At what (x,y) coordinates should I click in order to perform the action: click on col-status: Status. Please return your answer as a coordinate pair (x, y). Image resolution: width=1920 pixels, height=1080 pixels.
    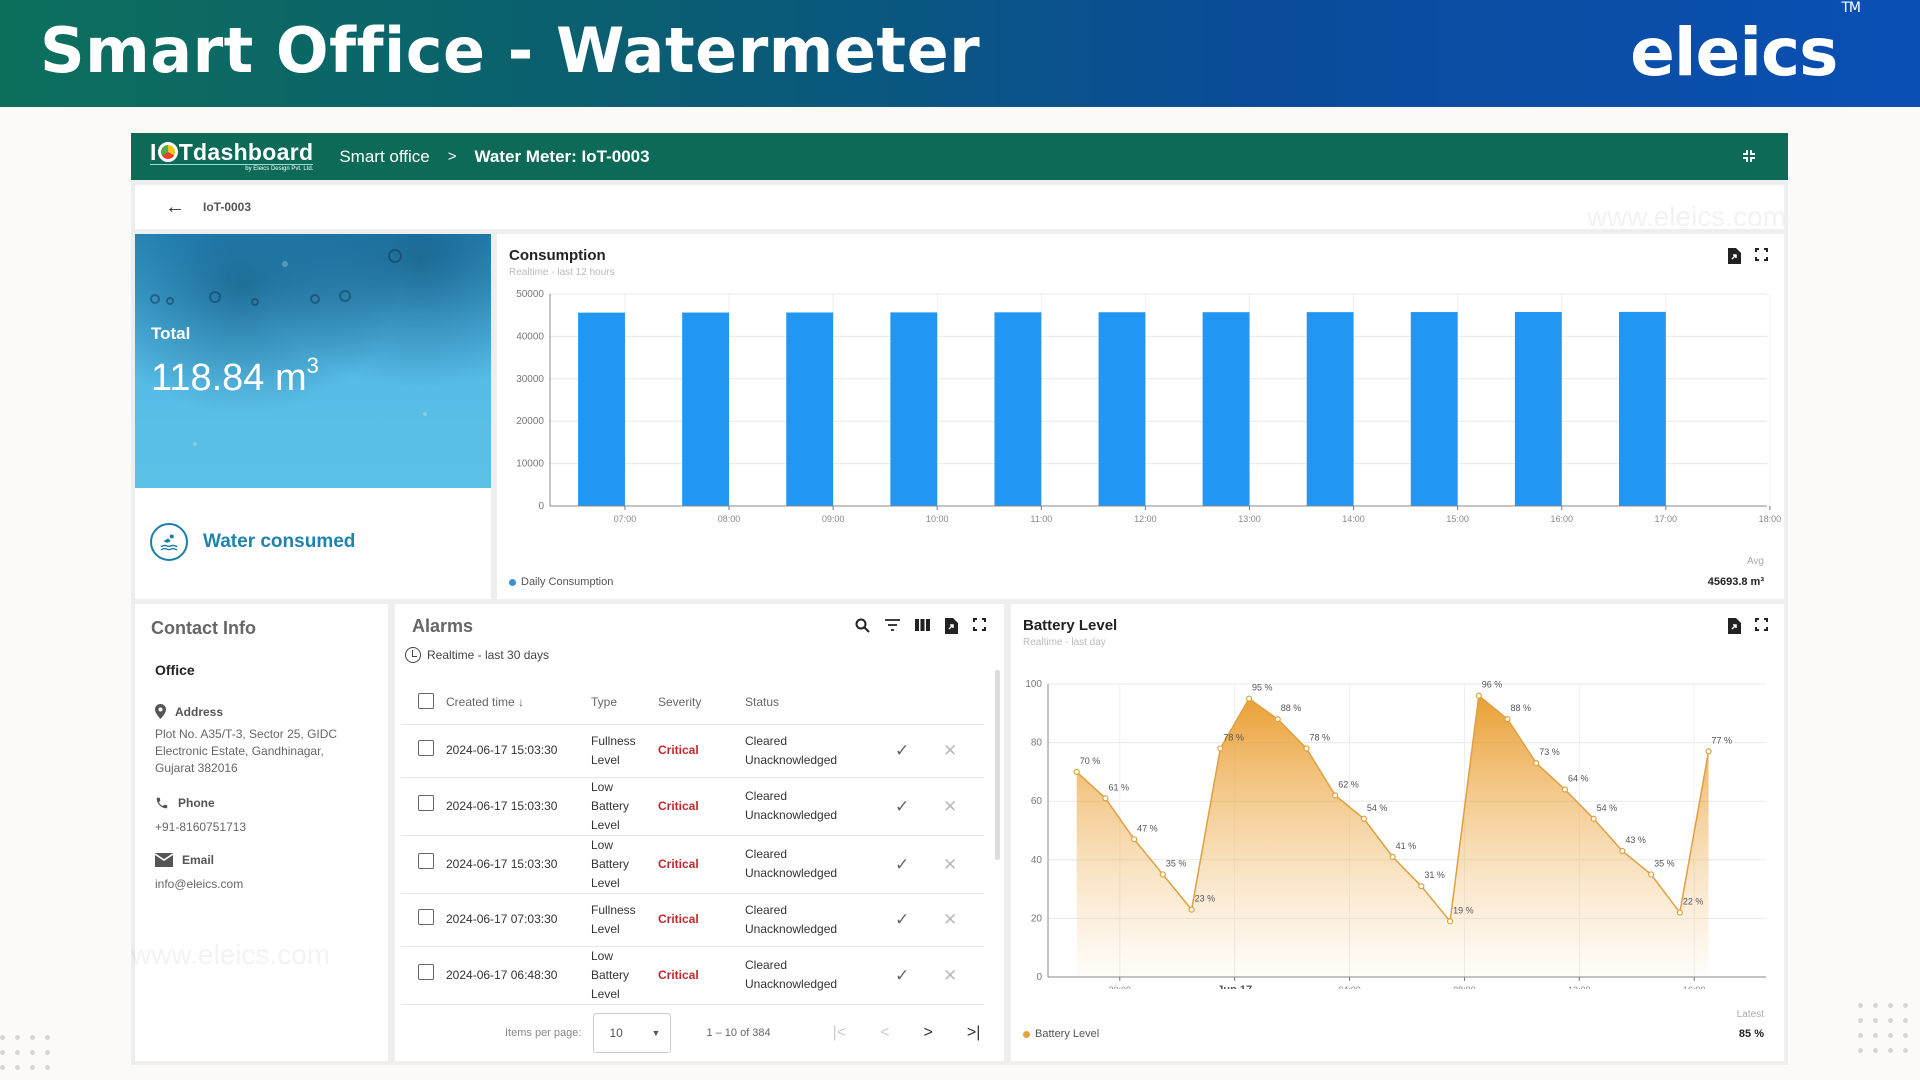
    Looking at the image, I should click on (820, 703).